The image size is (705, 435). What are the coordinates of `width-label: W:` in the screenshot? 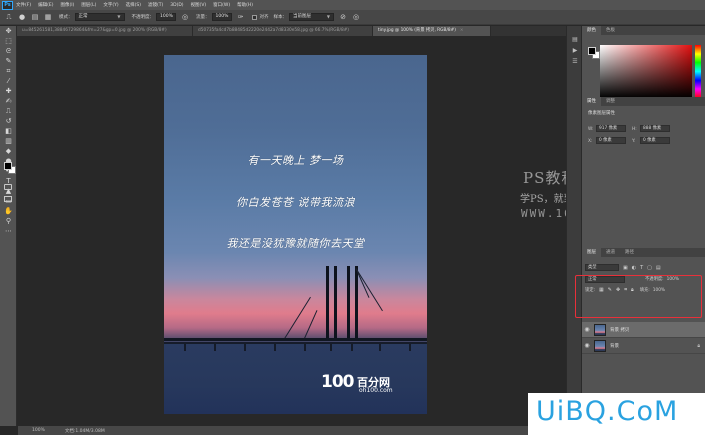 It's located at (591, 129).